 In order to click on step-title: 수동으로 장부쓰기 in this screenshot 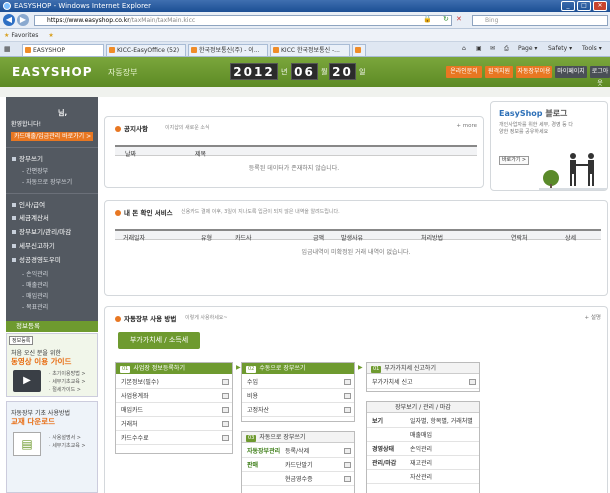, I will do `click(282, 368)`.